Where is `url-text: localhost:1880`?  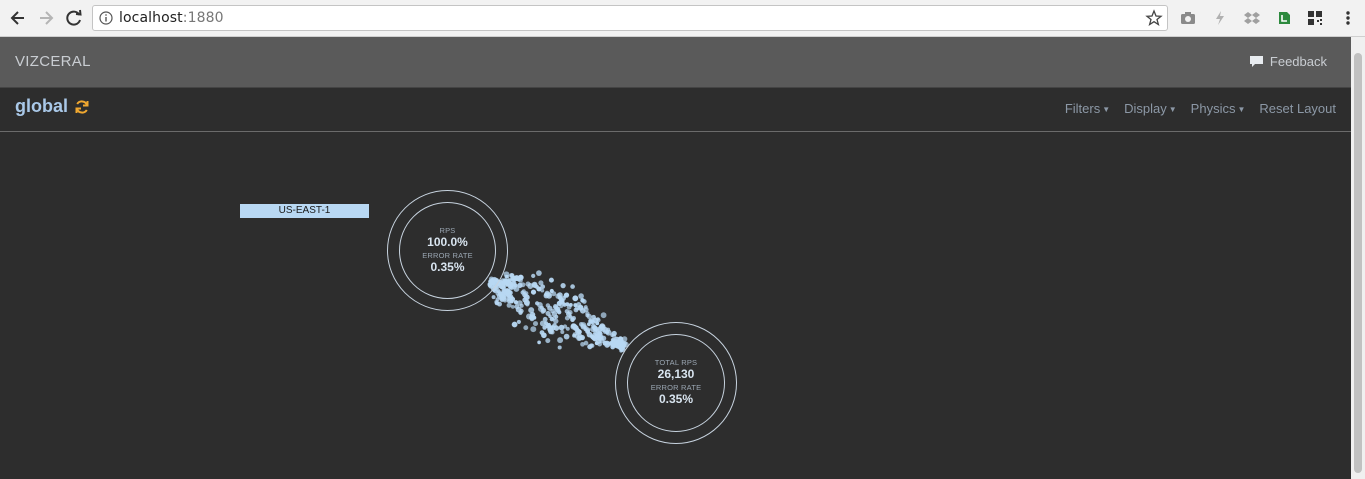
url-text: localhost:1880 is located at coordinates (171, 18).